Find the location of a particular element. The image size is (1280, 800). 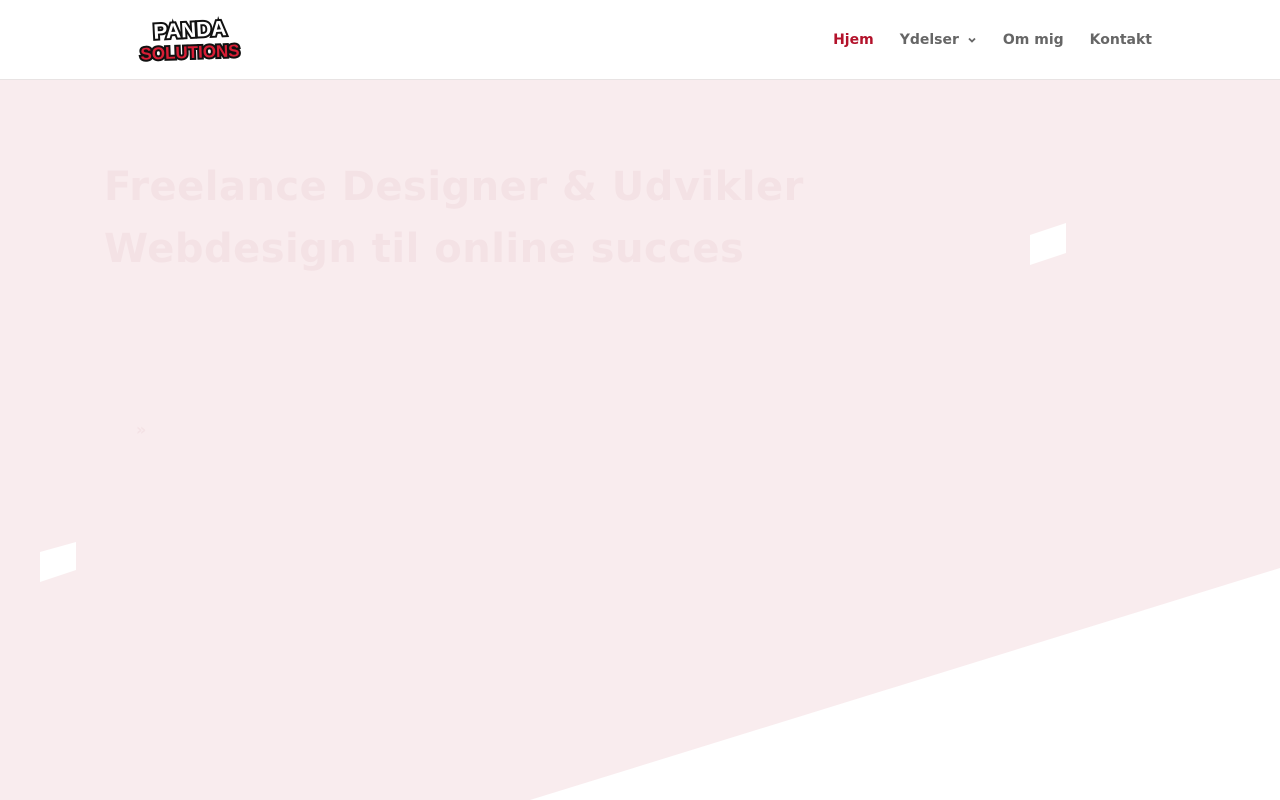

nav-item-label: Om mig is located at coordinates (1033, 39).